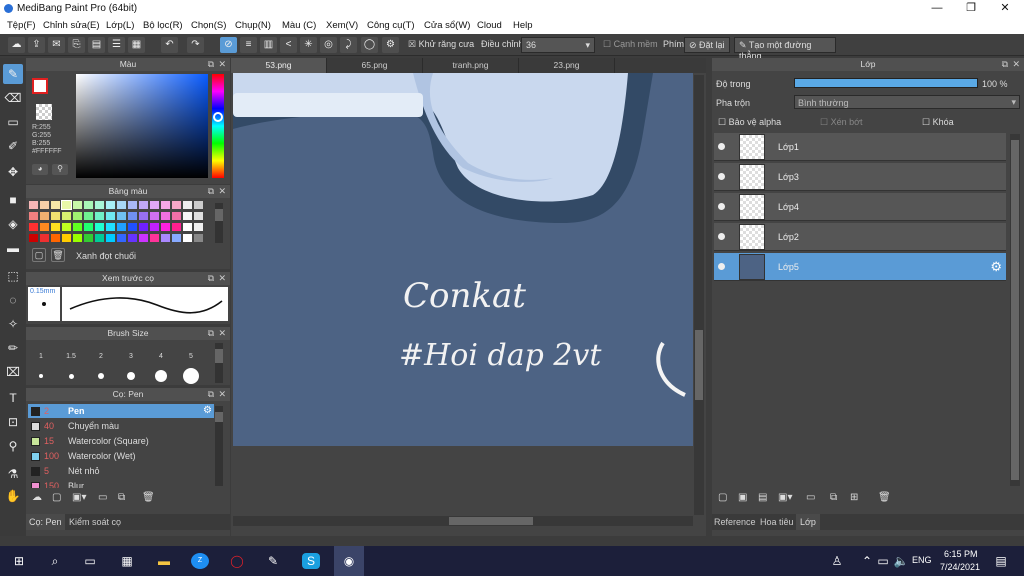 The image size is (1024, 576). I want to click on make-line-button: ✎ Tạo một đường thẳng, so click(785, 49).